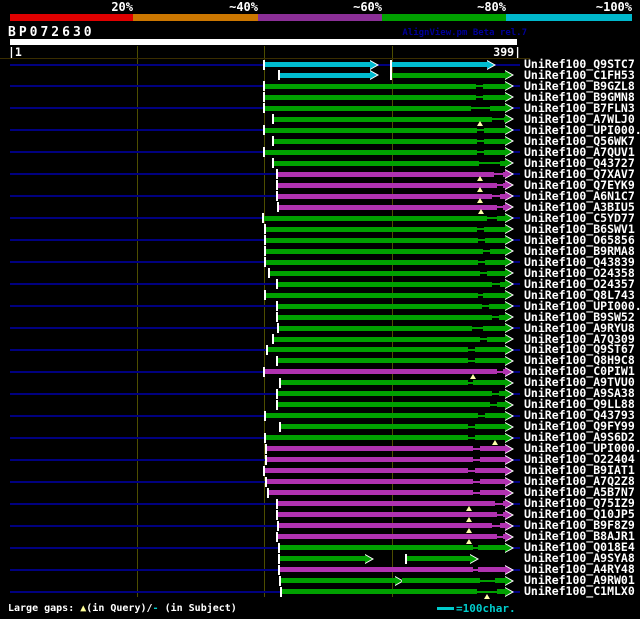 The height and width of the screenshot is (619, 640). I want to click on identity-scale-label: ~80%, so click(491, 7).